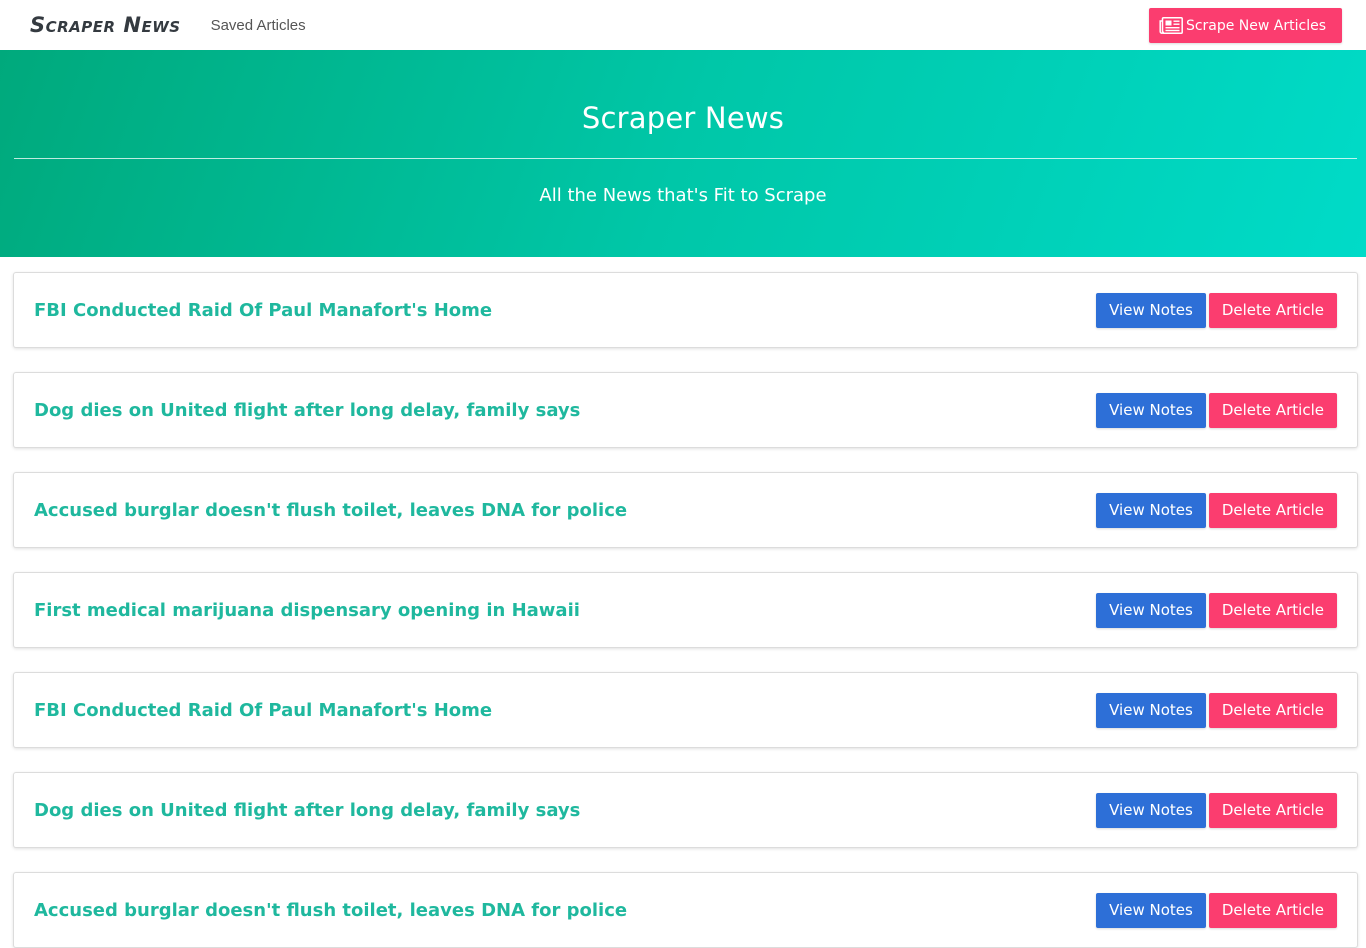  What do you see at coordinates (1171, 25) in the screenshot?
I see `newspaper-icon` at bounding box center [1171, 25].